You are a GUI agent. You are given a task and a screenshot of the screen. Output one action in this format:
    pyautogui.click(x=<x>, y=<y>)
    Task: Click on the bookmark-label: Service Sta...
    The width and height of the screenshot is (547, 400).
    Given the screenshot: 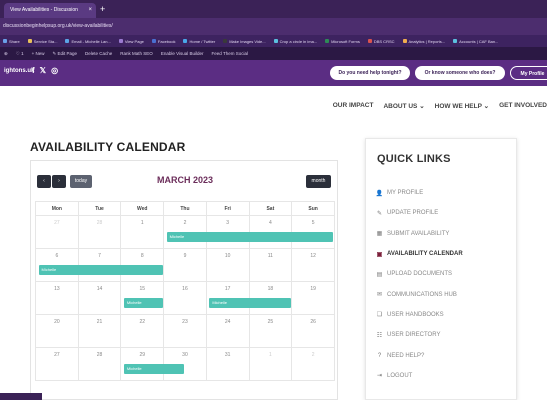 What is the action you would take?
    pyautogui.click(x=45, y=41)
    